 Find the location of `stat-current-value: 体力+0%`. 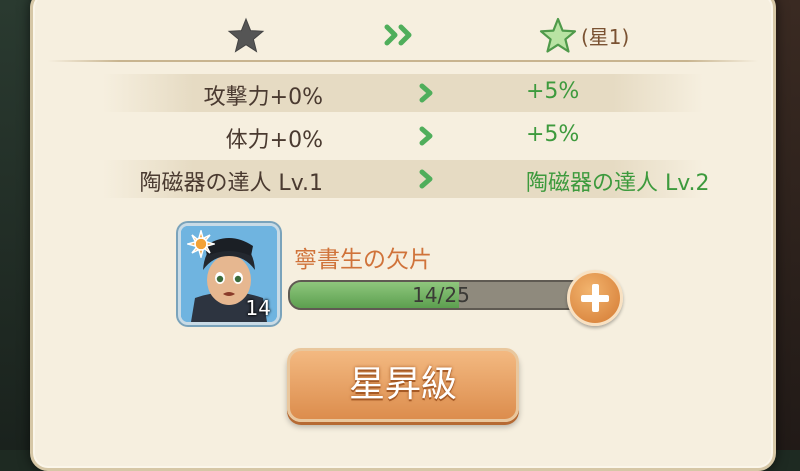

stat-current-value: 体力+0% is located at coordinates (274, 140).